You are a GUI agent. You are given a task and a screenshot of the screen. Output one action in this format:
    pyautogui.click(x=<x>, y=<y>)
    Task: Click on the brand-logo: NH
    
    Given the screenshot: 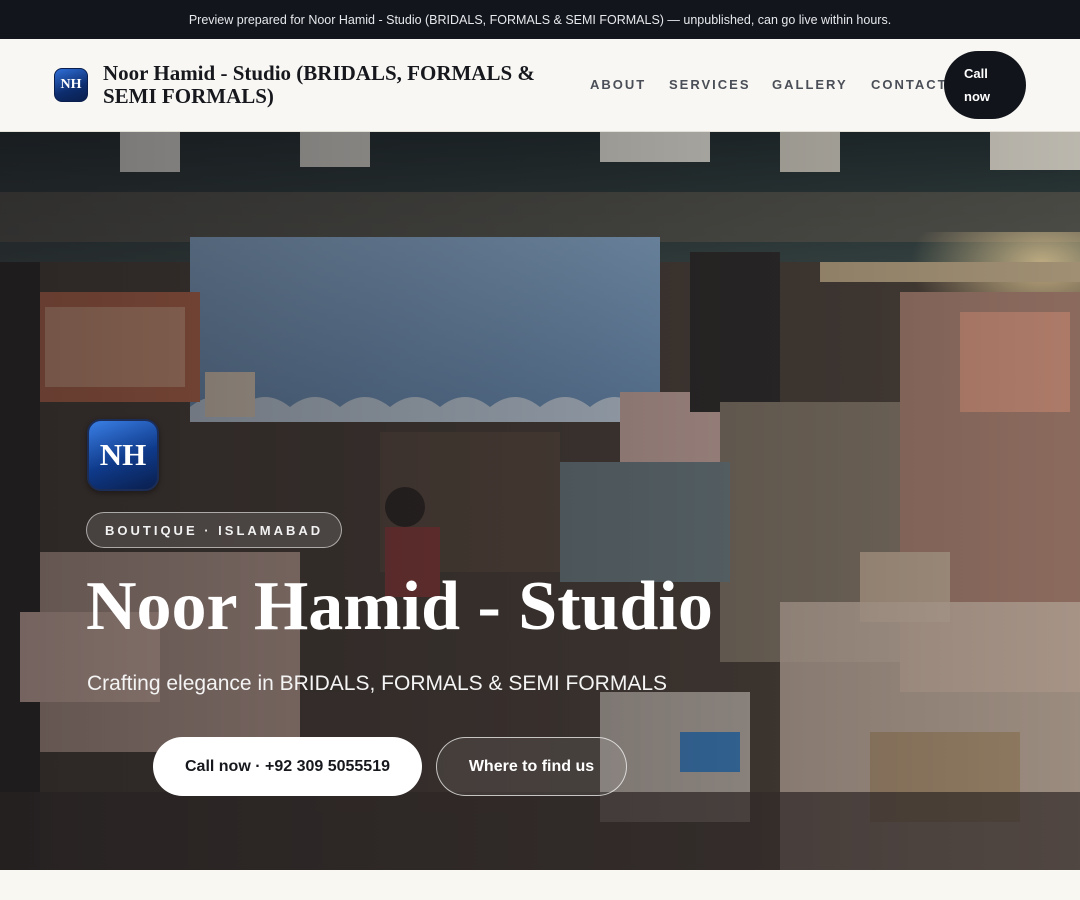 What is the action you would take?
    pyautogui.click(x=71, y=85)
    